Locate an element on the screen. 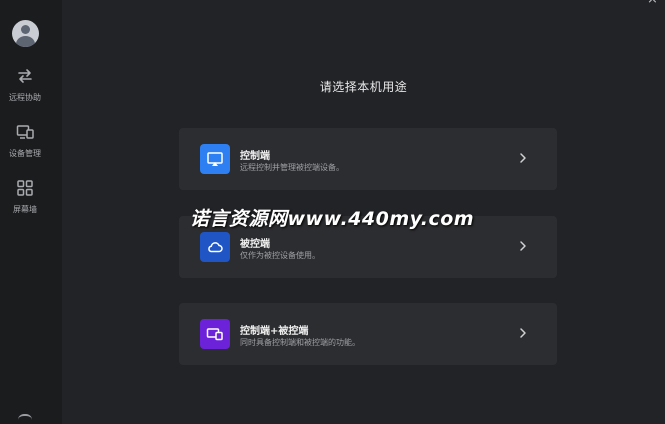  card-title: 被控端 is located at coordinates (255, 244).